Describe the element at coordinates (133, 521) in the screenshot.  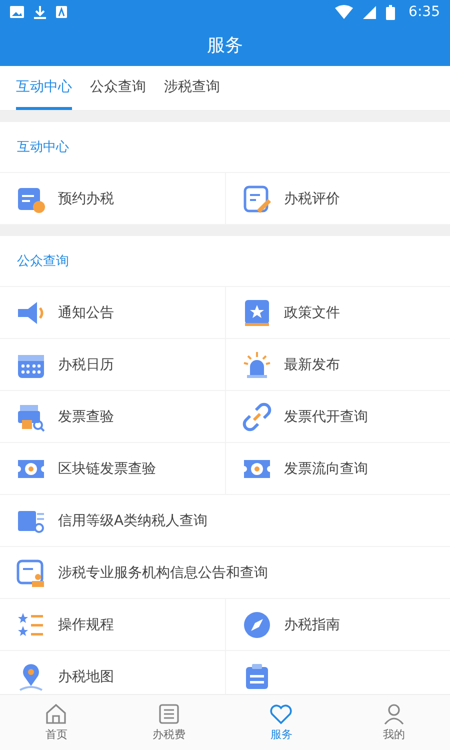
I see `service-label: 信用等级A类纳税人查询` at that location.